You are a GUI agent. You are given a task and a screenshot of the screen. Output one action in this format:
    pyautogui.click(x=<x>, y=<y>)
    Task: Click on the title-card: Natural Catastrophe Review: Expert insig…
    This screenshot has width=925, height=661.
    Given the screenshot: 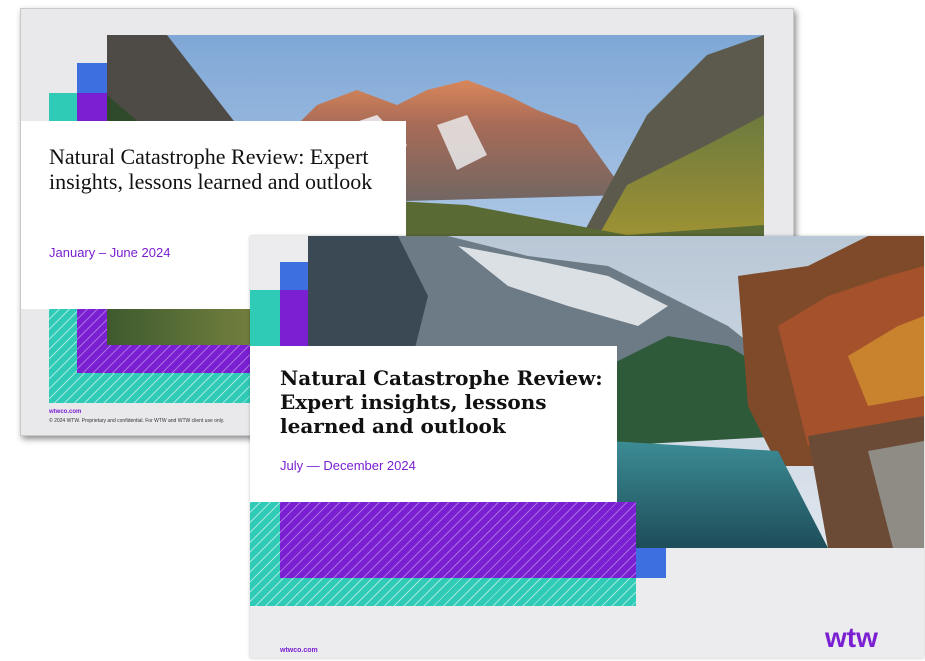 What is the action you would take?
    pyautogui.click(x=433, y=424)
    